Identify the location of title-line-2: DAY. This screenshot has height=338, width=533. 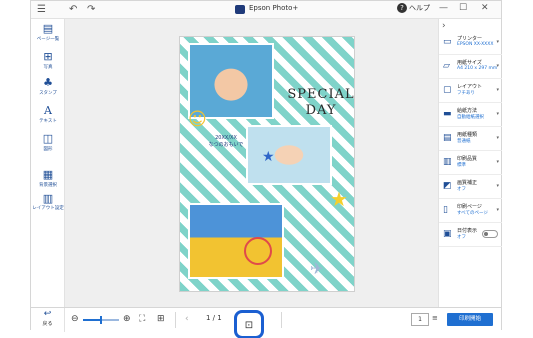
(321, 110).